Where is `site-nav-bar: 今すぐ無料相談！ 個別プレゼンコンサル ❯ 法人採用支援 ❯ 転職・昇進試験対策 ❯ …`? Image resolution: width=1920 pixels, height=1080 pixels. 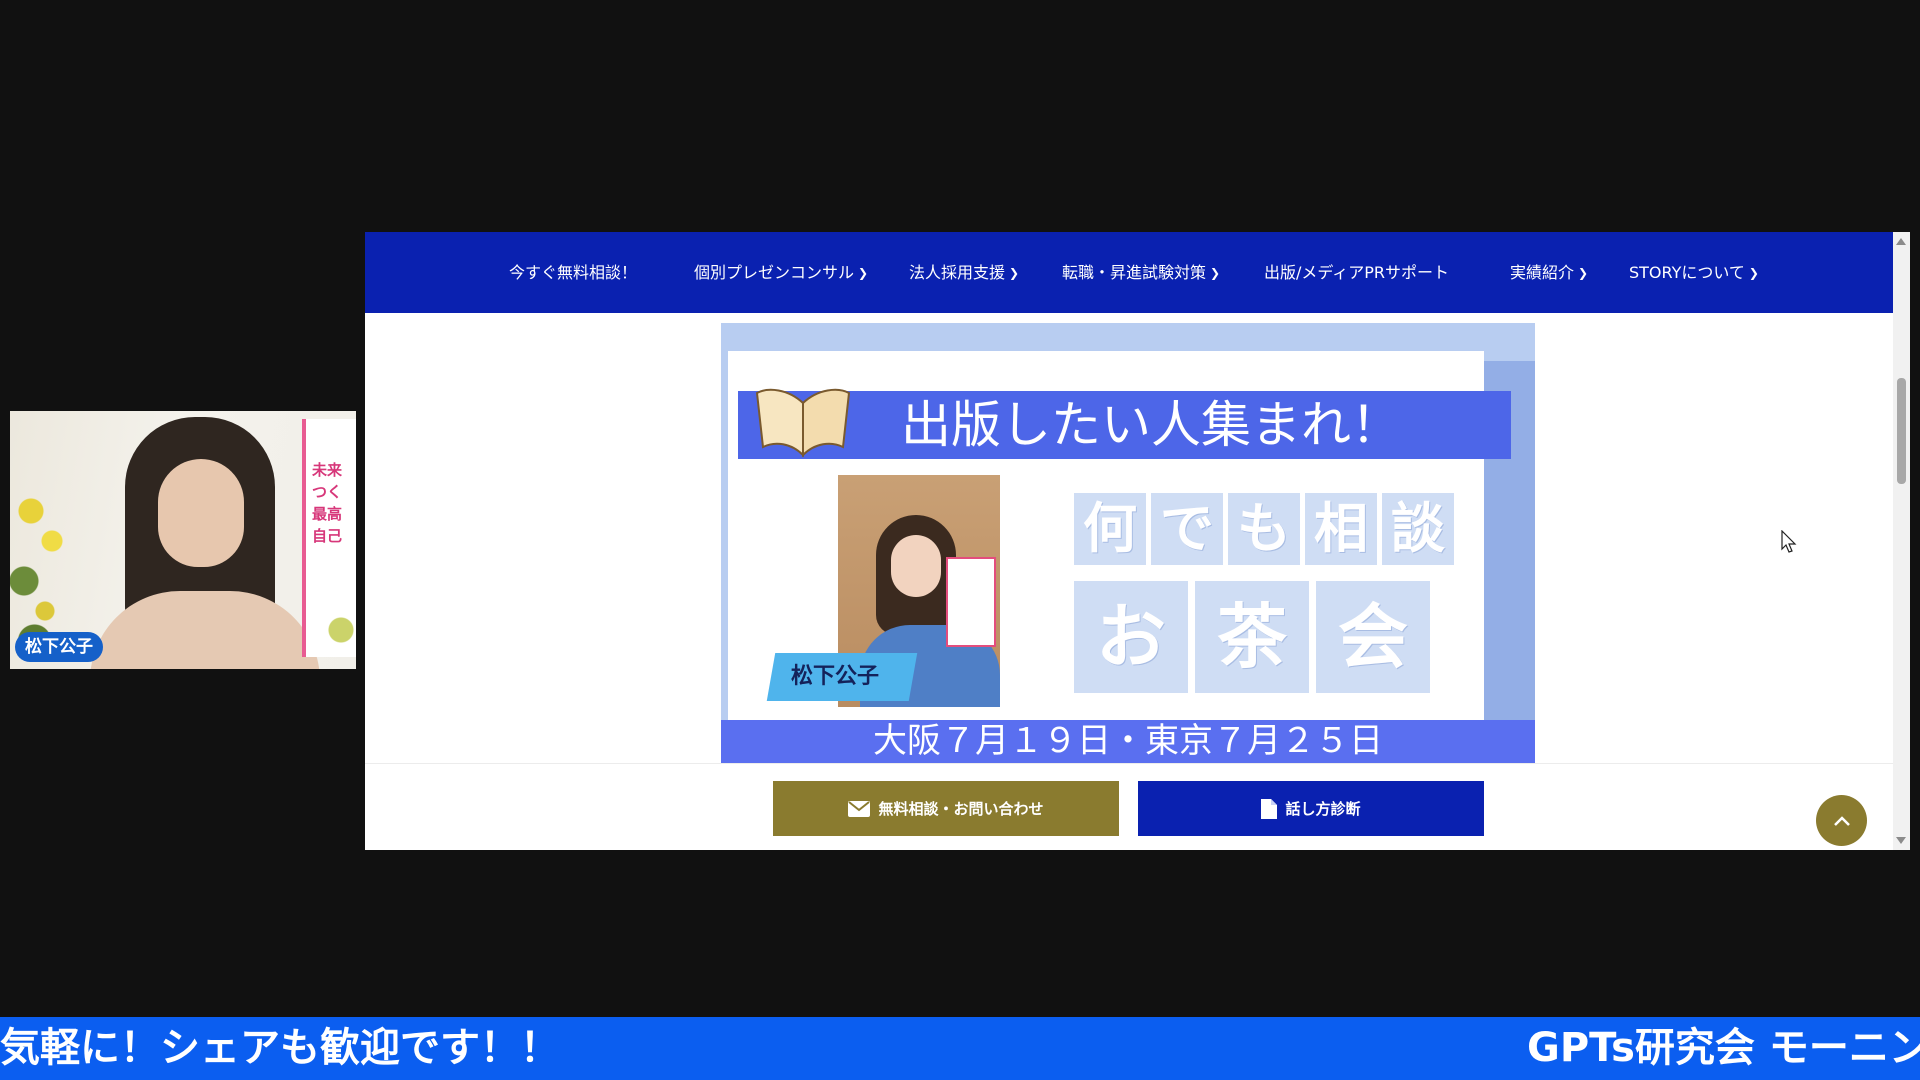 site-nav-bar: 今すぐ無料相談！ 個別プレゼンコンサル ❯ 法人採用支援 ❯ 転職・昇進試験対策 ❯ … is located at coordinates (1129, 272).